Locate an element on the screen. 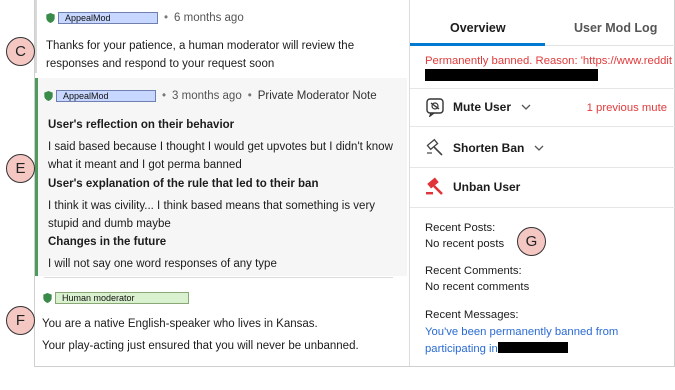  message-time: 3 months ago is located at coordinates (207, 96).